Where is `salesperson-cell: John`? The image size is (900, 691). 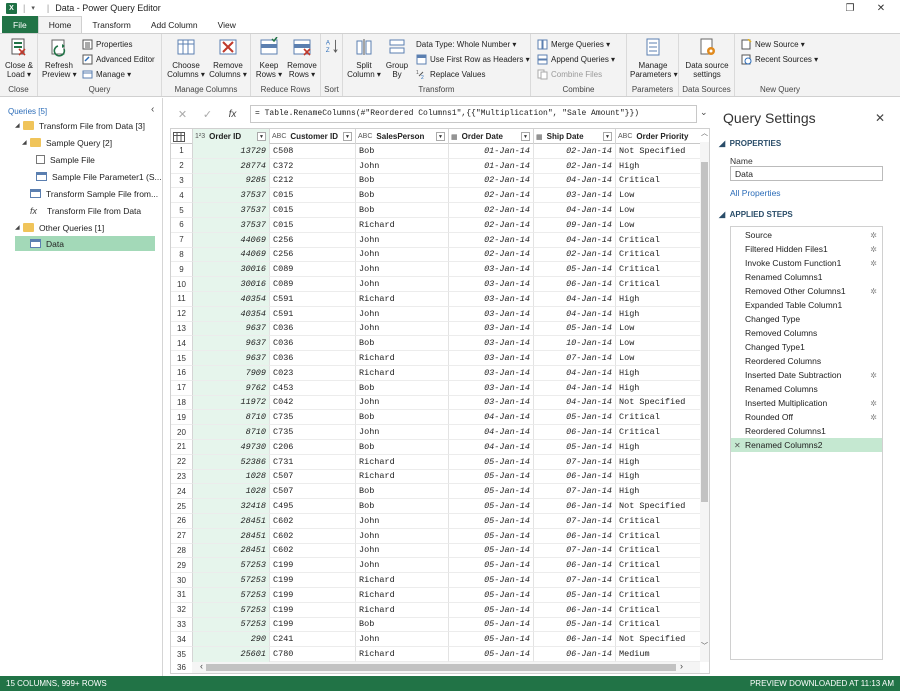
salesperson-cell: John is located at coordinates (402, 284).